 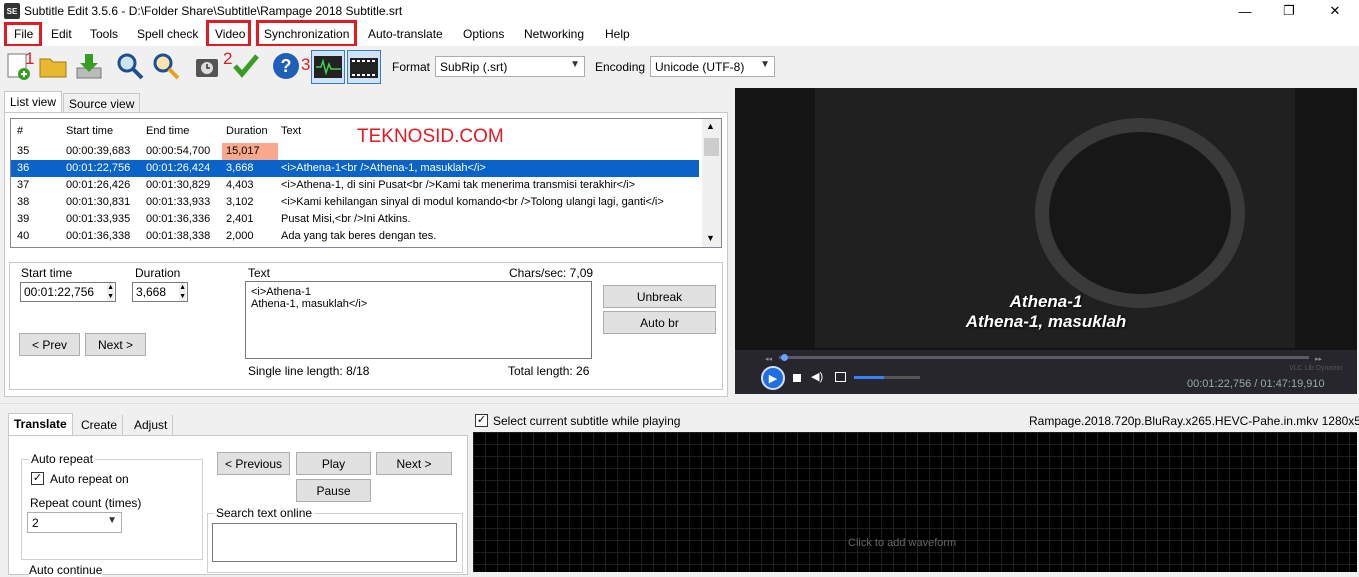 I want to click on play-button: Play, so click(x=333, y=463).